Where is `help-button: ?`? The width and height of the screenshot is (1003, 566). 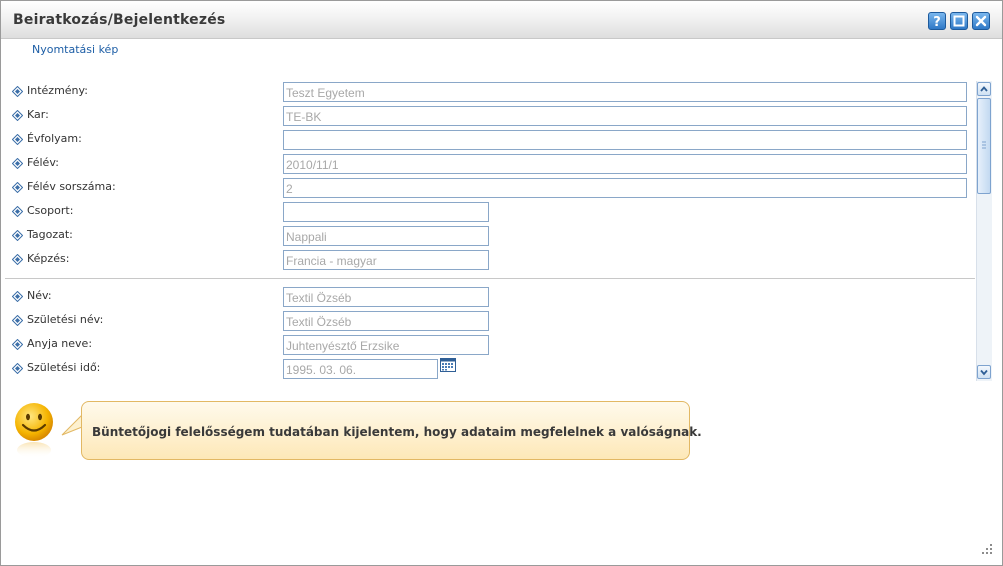 help-button: ? is located at coordinates (937, 21).